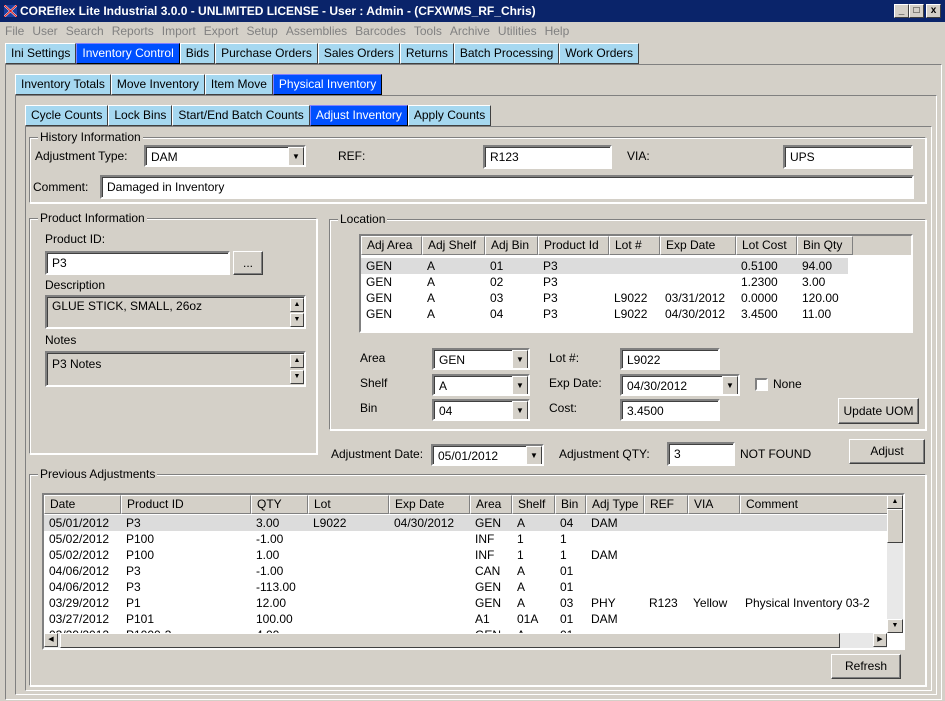 The height and width of the screenshot is (701, 945). What do you see at coordinates (766, 245) in the screenshot?
I see `column-header: Lot Cost` at bounding box center [766, 245].